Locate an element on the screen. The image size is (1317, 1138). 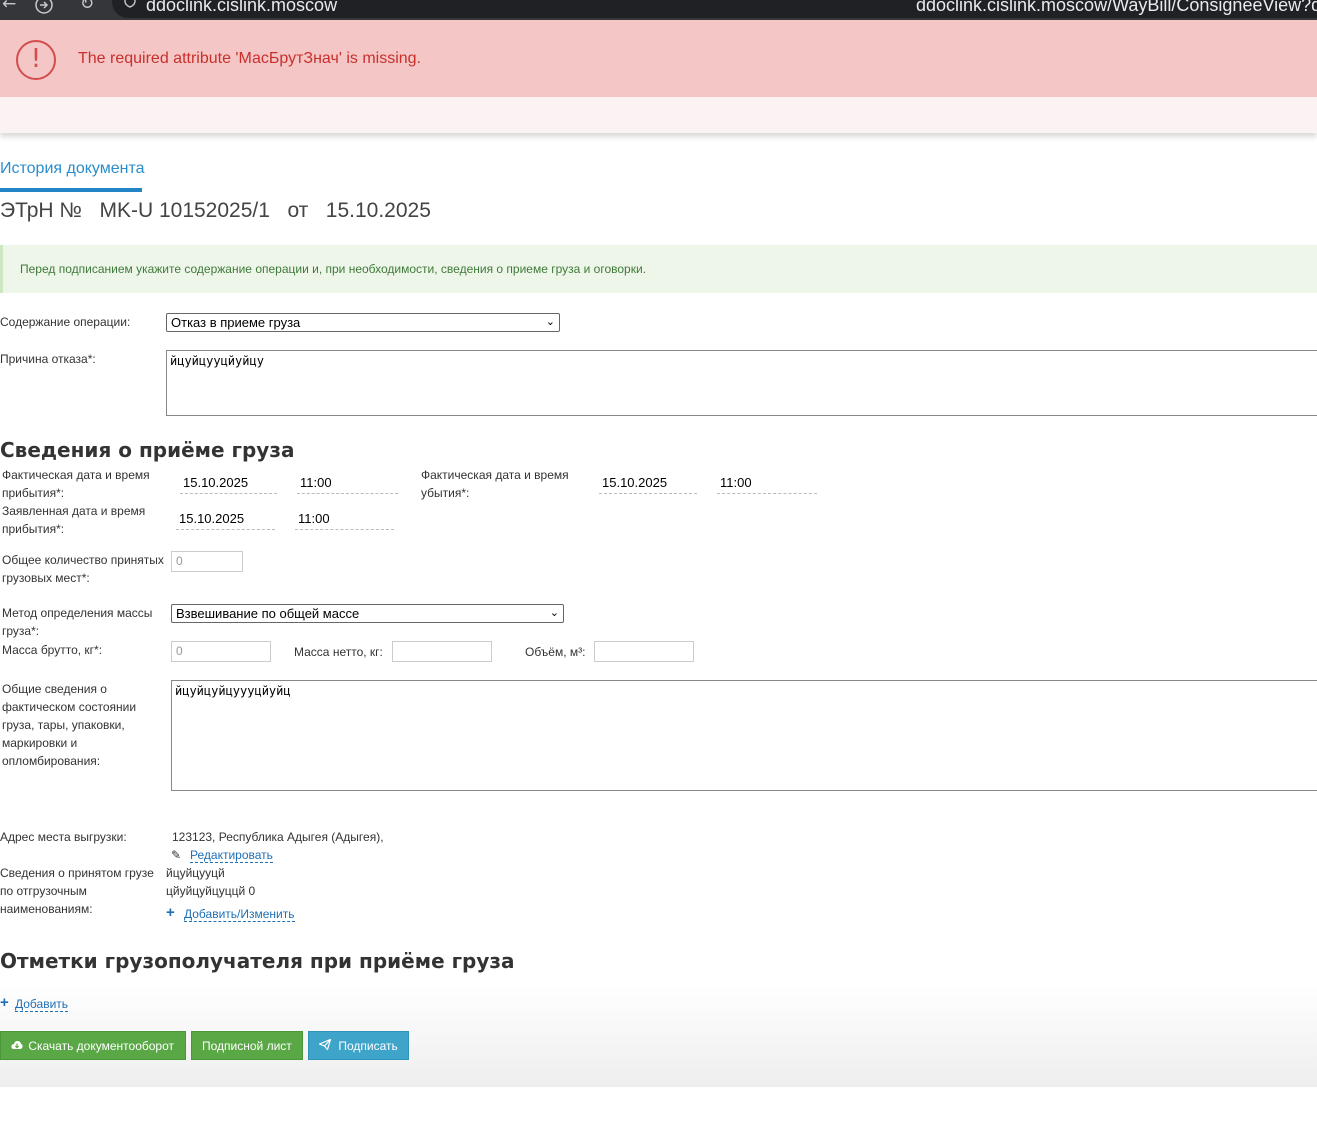
condition-textarea: йцуйцуйцуууцйуйц is located at coordinates (744, 735).